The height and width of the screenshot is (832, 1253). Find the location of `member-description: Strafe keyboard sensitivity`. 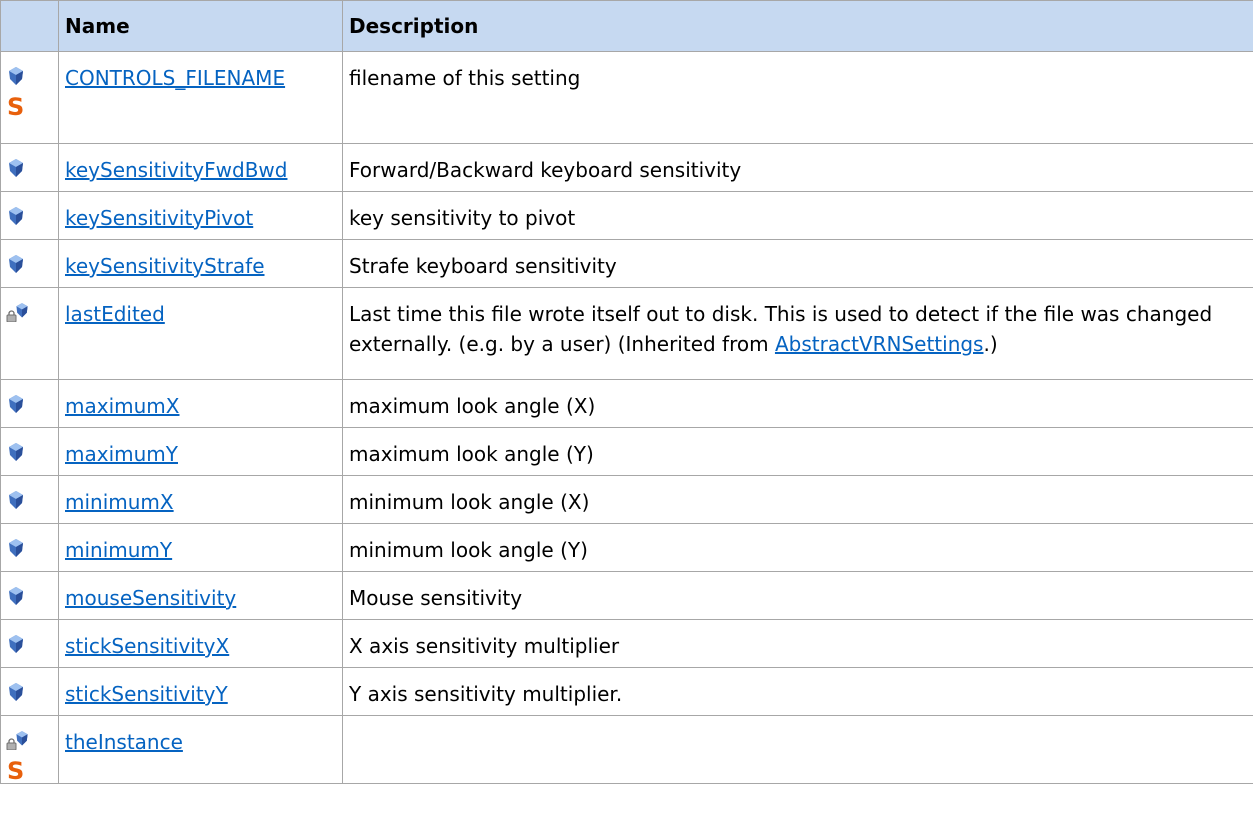

member-description: Strafe keyboard sensitivity is located at coordinates (797, 263).